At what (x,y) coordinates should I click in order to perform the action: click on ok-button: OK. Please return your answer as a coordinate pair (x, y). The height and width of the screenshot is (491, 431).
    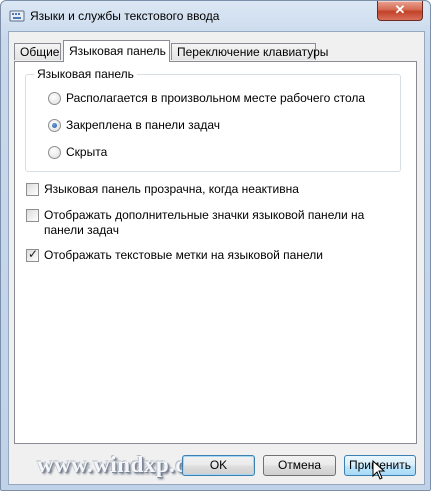
    Looking at the image, I should click on (218, 465).